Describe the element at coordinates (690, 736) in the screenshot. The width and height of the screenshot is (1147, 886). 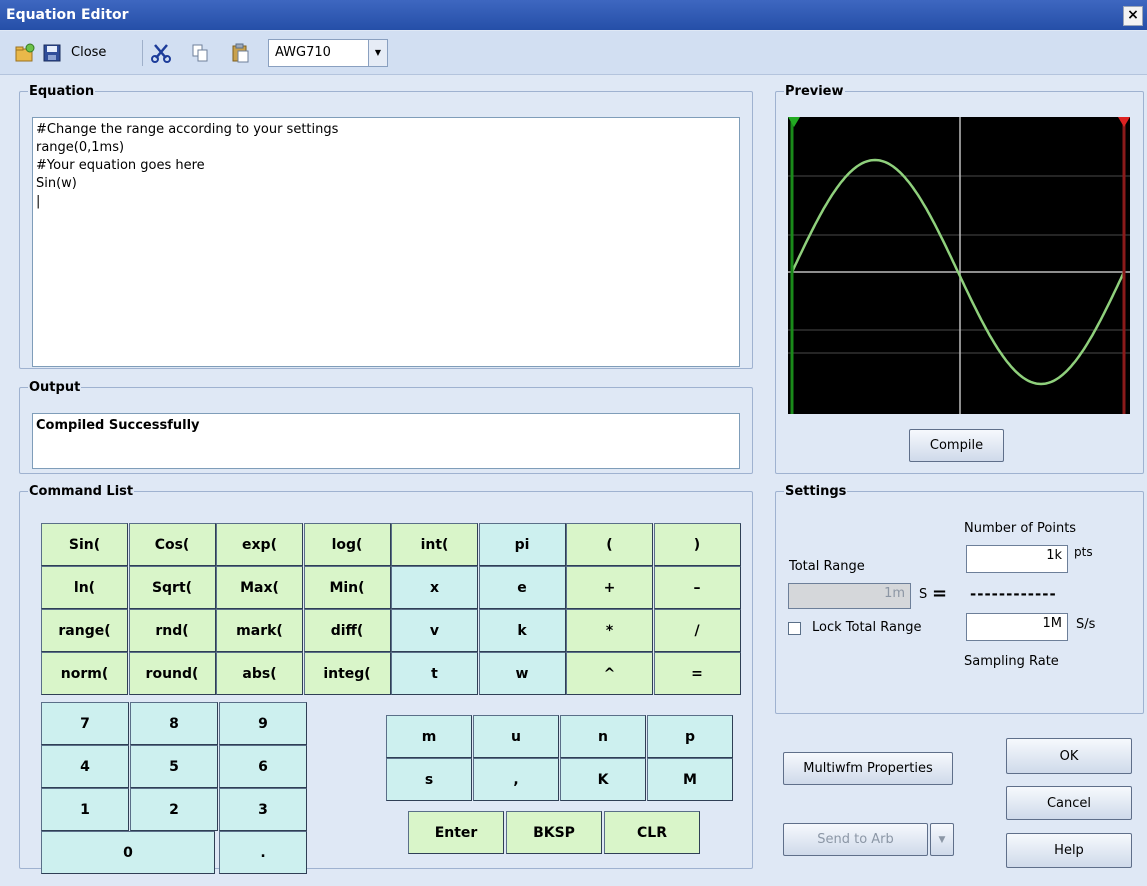
I see `key-unit-p: p` at that location.